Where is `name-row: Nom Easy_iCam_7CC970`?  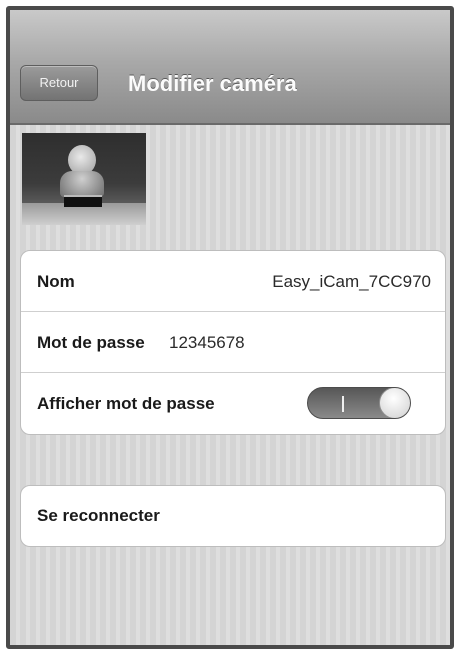
name-row: Nom Easy_iCam_7CC970 is located at coordinates (233, 281).